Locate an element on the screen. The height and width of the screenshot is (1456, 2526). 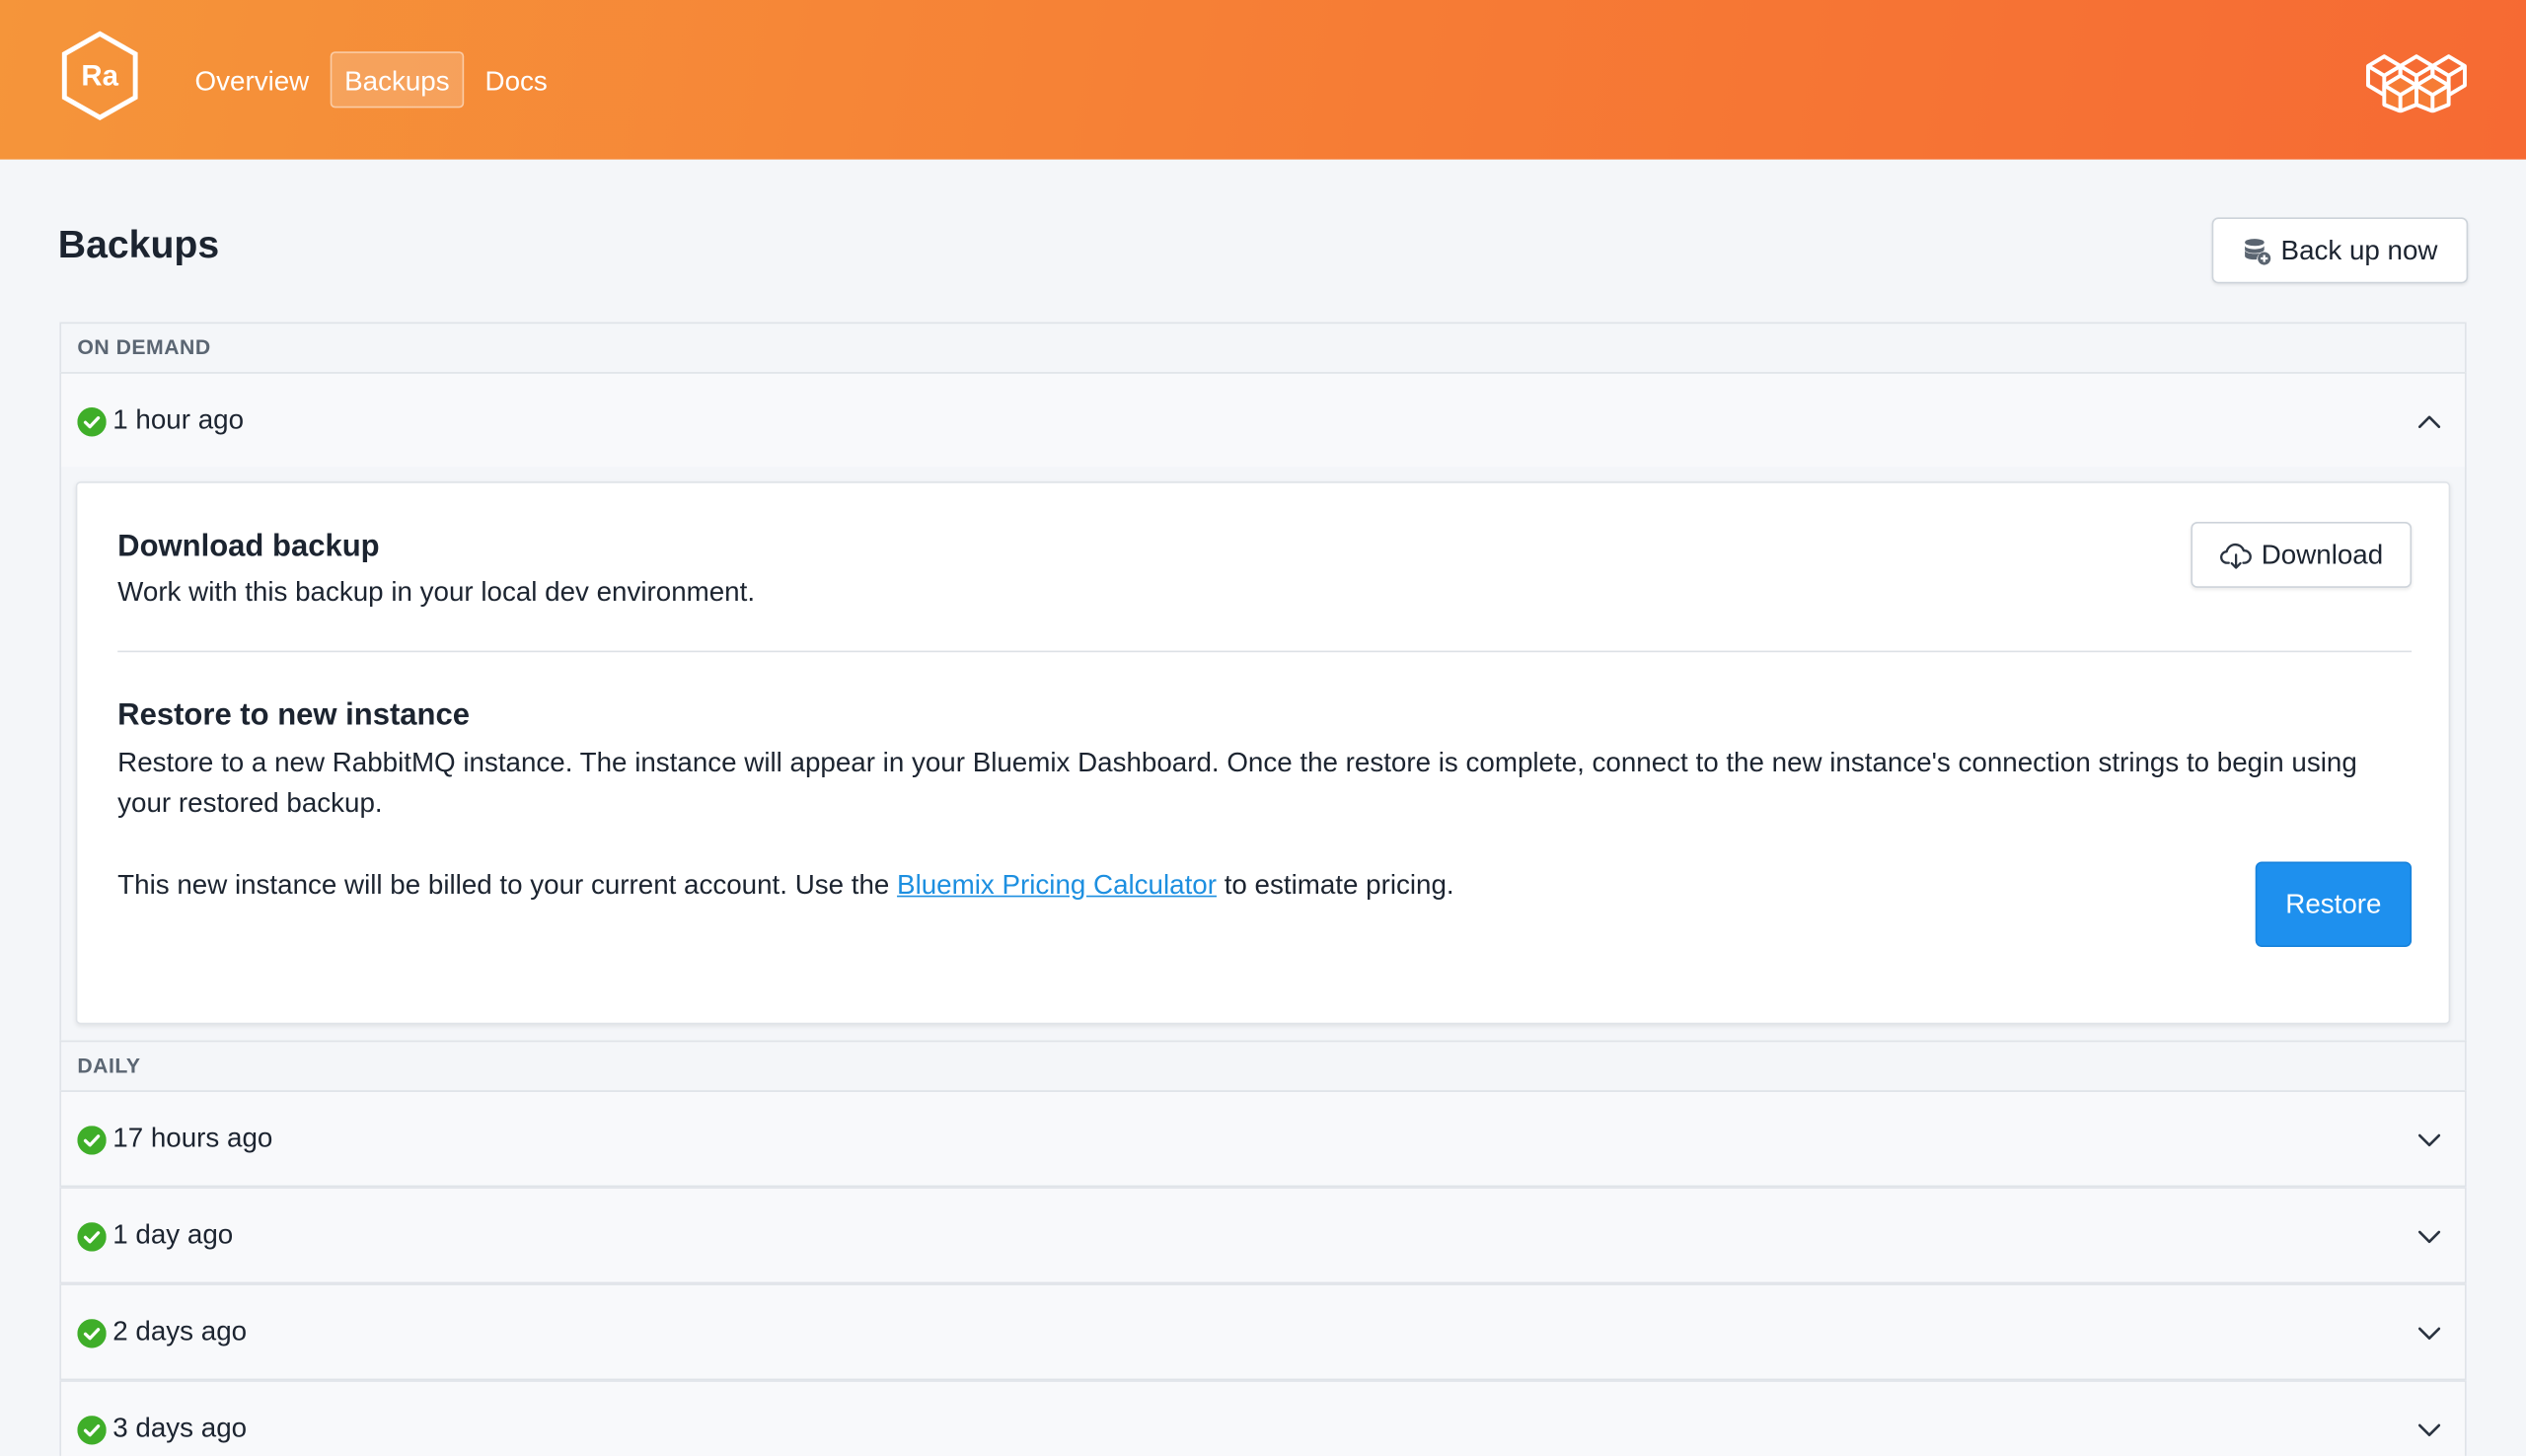
daily-header is located at coordinates (1263, 1066).